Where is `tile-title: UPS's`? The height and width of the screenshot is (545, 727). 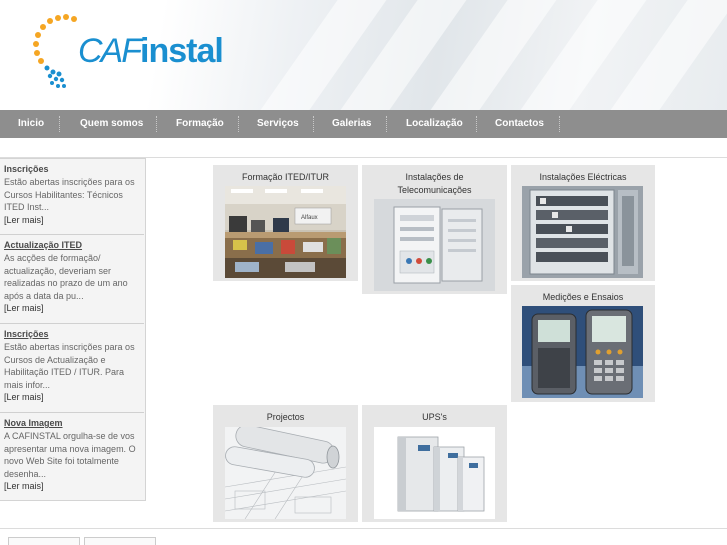
tile-title: UPS's is located at coordinates (434, 417).